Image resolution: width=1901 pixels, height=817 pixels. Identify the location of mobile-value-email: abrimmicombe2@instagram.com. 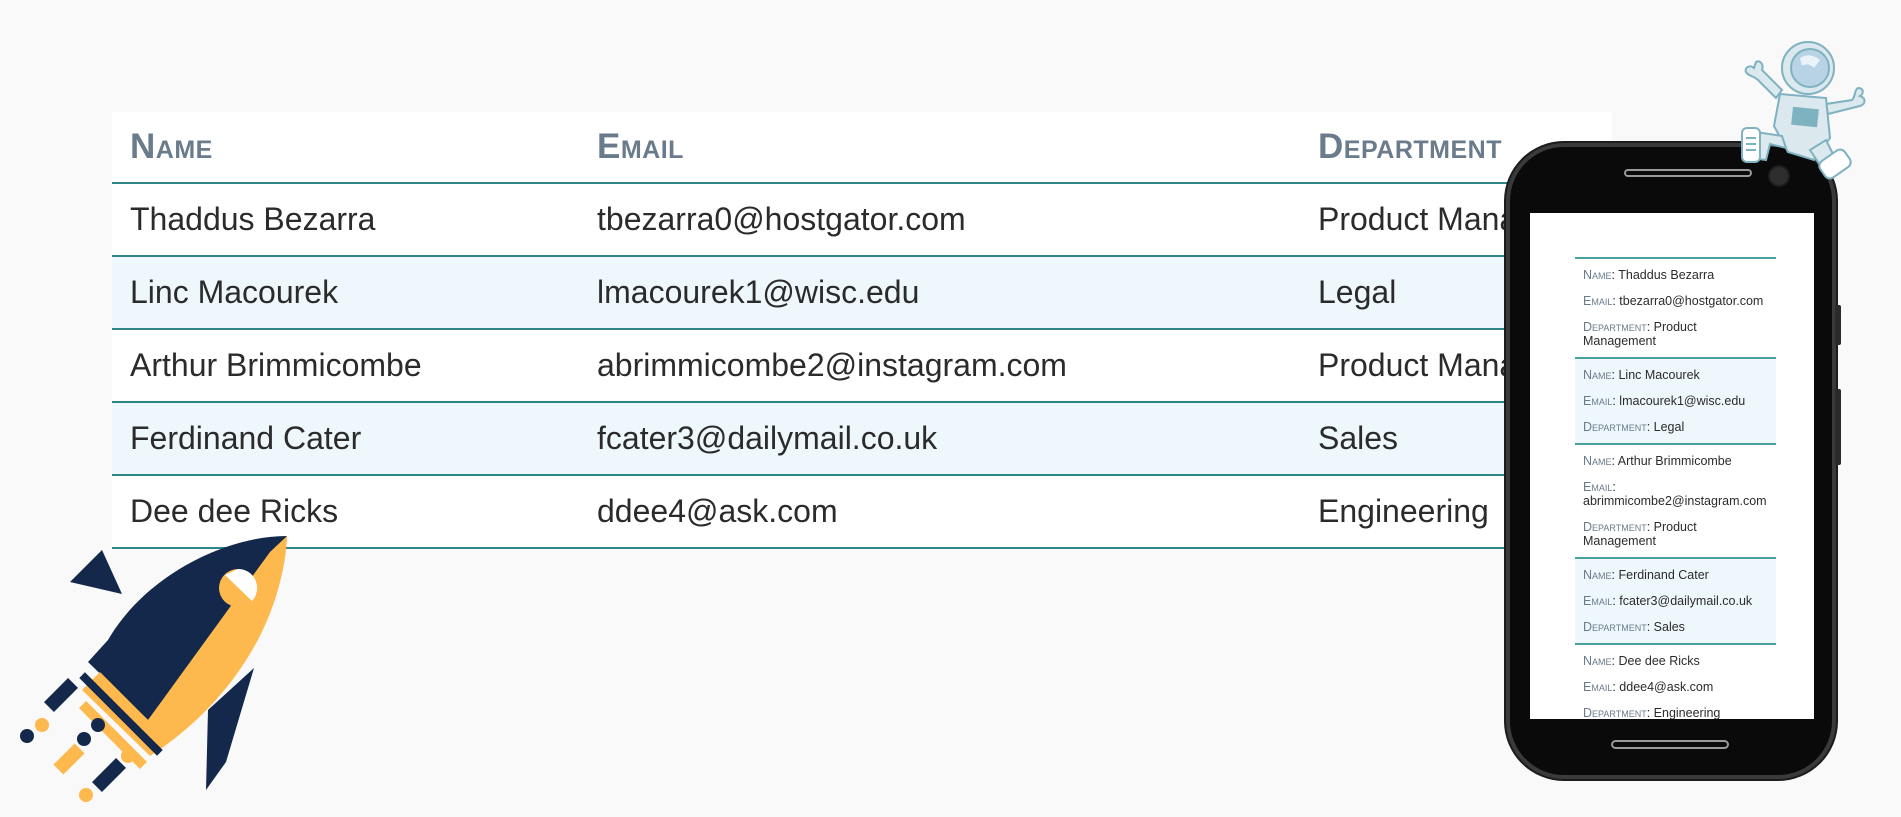
(1675, 501).